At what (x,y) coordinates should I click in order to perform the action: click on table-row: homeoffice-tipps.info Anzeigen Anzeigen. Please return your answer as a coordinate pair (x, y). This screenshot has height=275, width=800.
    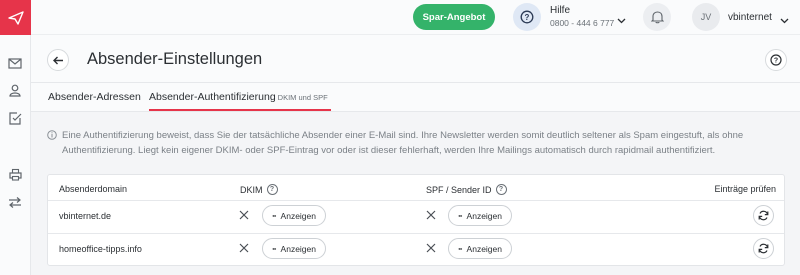
    Looking at the image, I should click on (416, 248).